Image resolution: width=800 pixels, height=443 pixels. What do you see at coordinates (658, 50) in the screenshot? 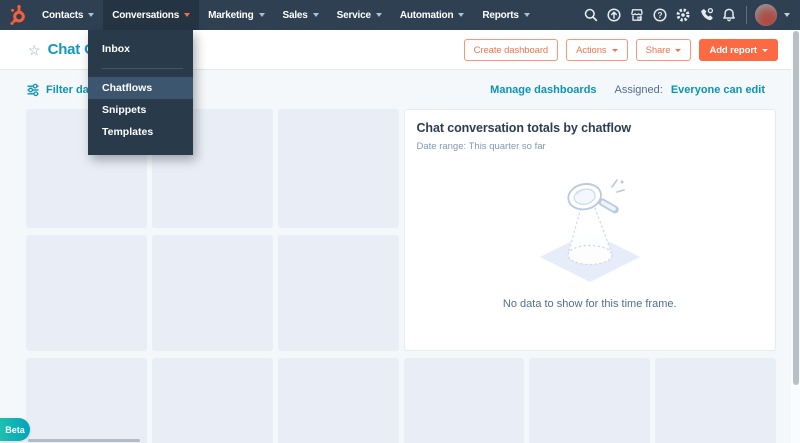
I see `button-label: Share` at bounding box center [658, 50].